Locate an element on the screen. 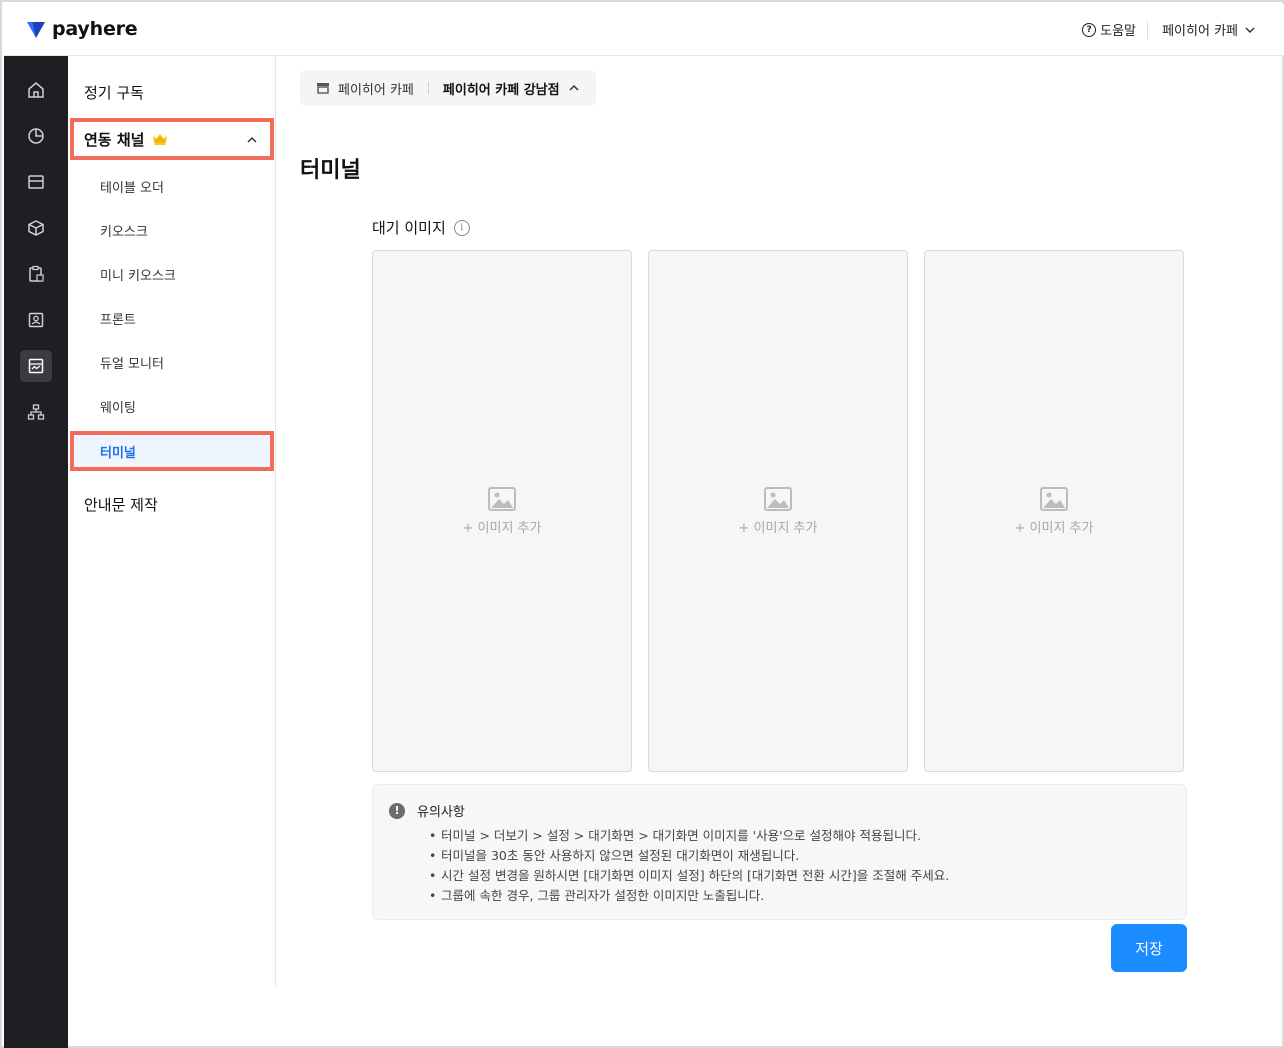  sidebar-item-terminal: 터미널 is located at coordinates (172, 451).